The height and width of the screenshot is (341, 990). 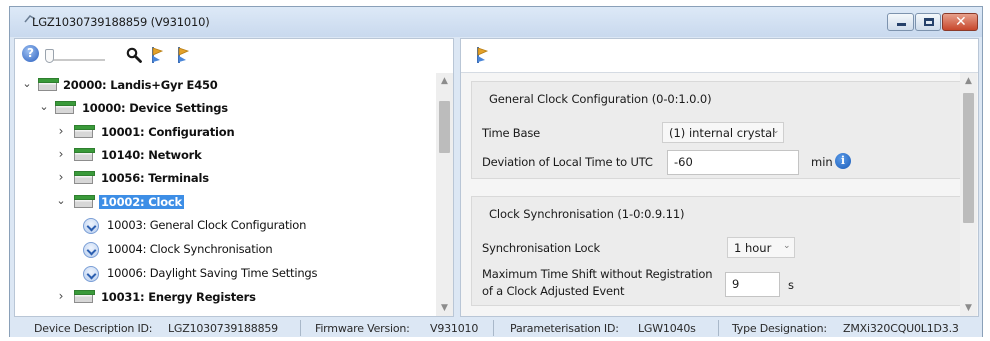 I want to click on tree-item-configuration: › 10001: Configuration, so click(x=235, y=132).